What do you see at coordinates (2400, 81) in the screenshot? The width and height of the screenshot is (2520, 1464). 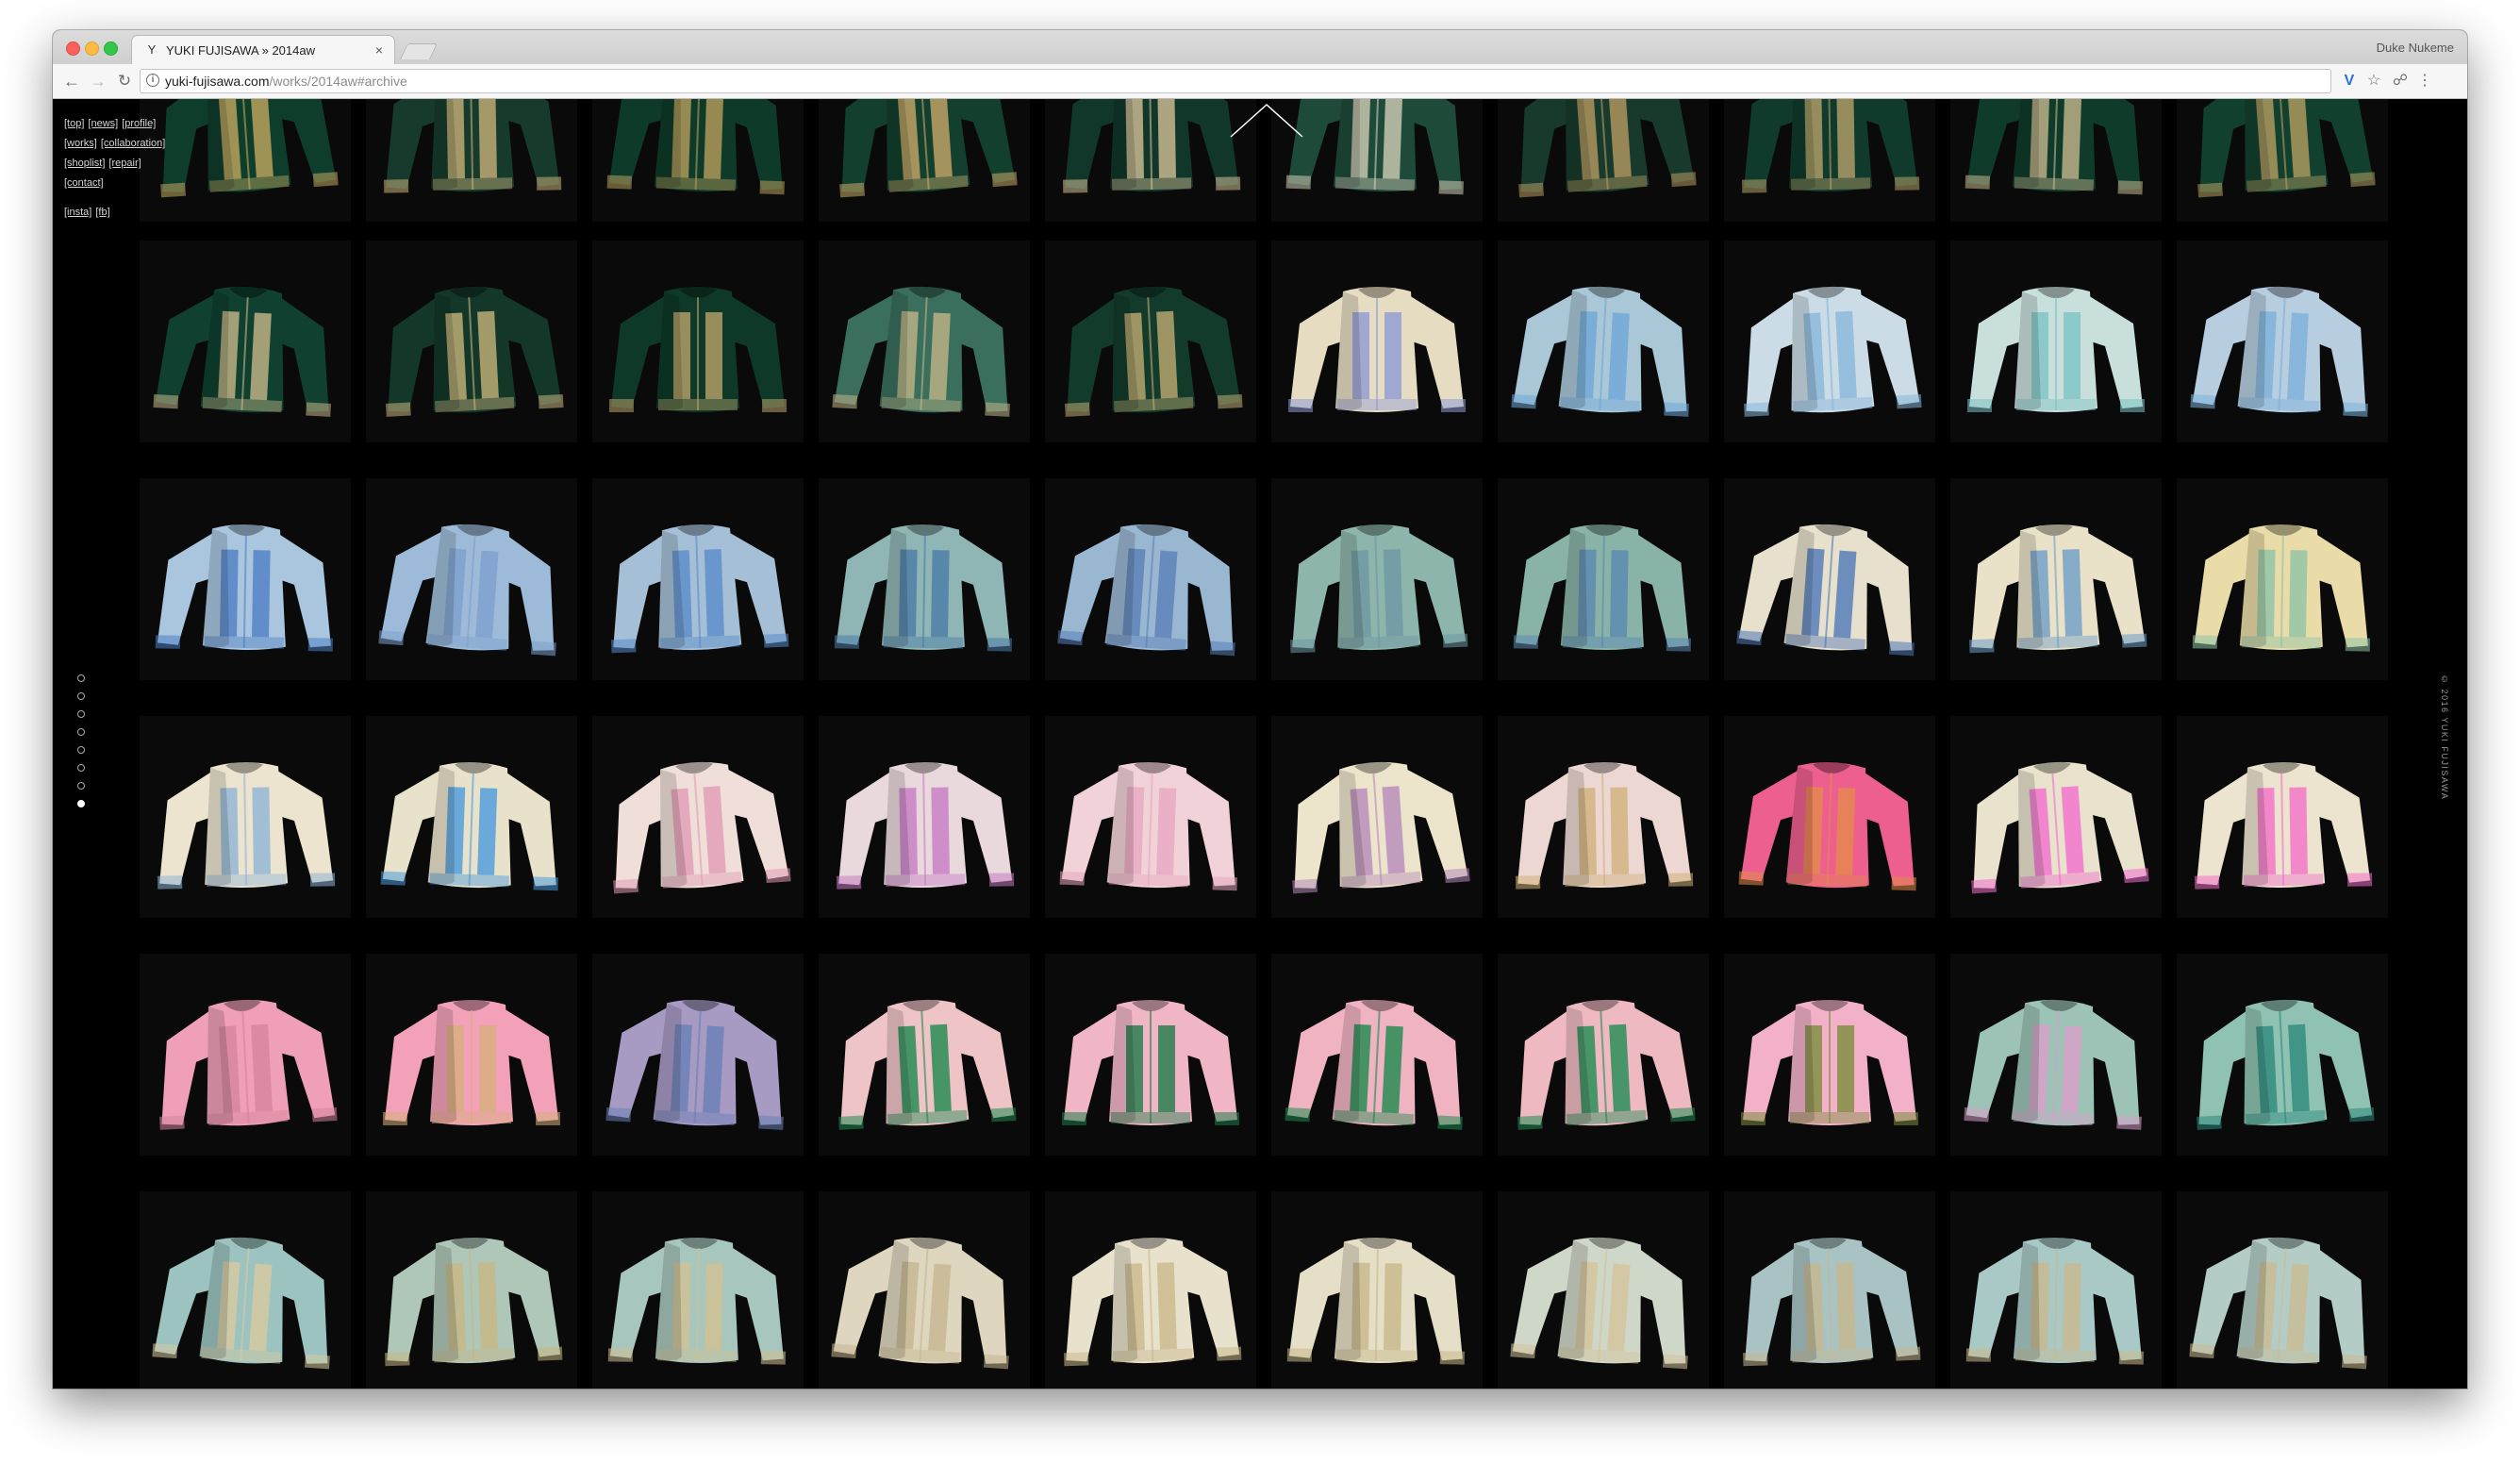 I see `shield-icon: ☍` at bounding box center [2400, 81].